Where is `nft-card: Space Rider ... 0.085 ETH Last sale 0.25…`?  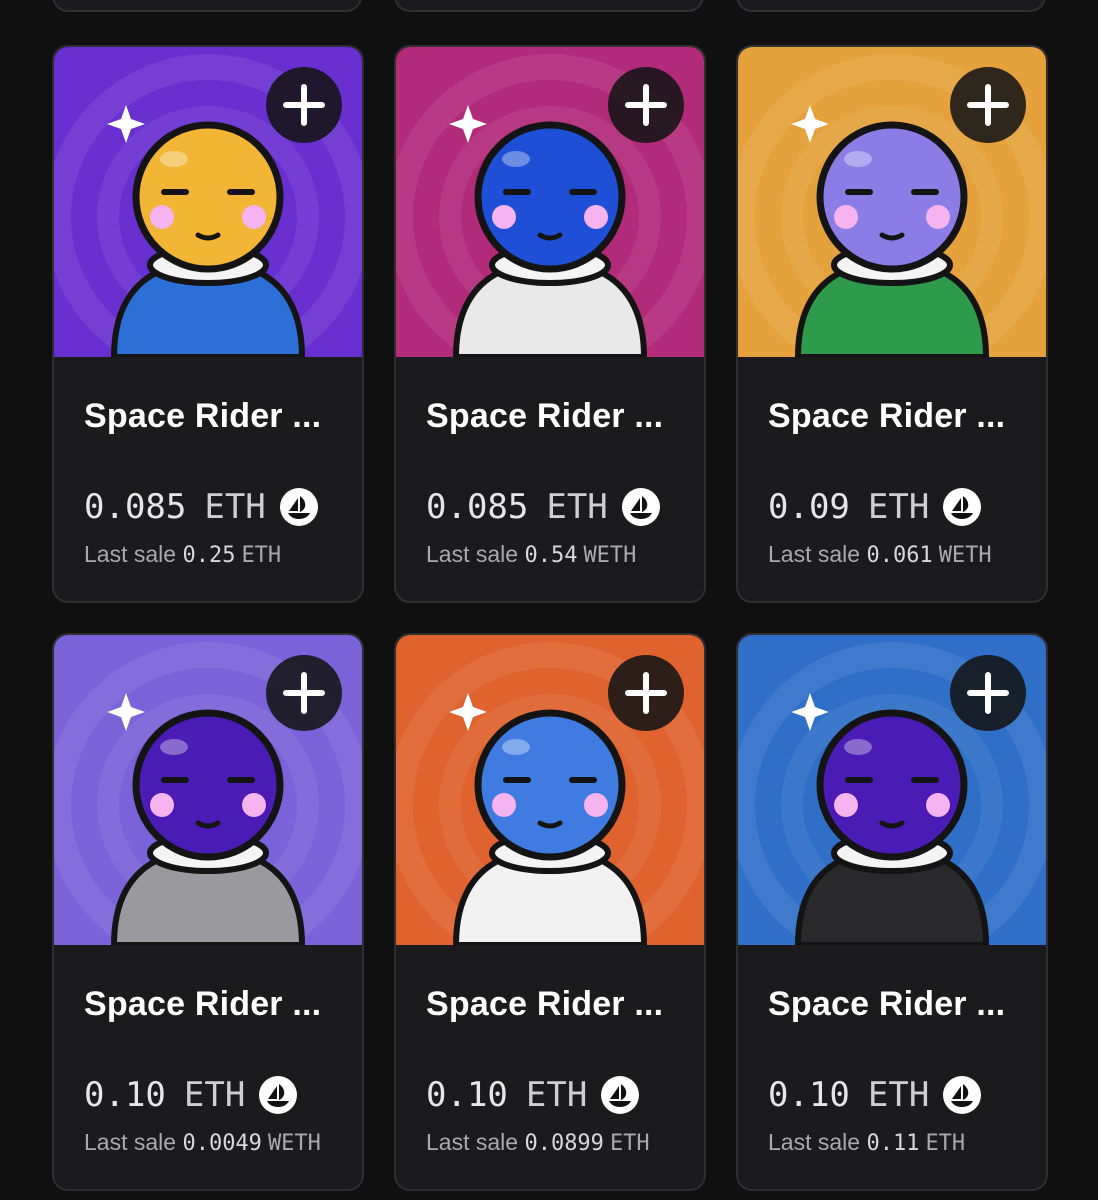 nft-card: Space Rider ... 0.085 ETH Last sale 0.25… is located at coordinates (208, 324).